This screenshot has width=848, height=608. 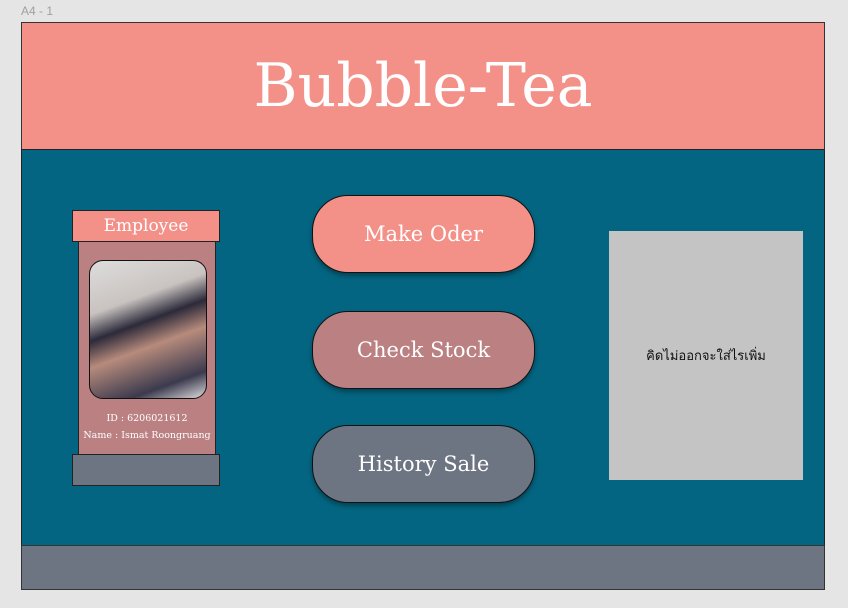 I want to click on employee-card-title: Employee, so click(x=146, y=226).